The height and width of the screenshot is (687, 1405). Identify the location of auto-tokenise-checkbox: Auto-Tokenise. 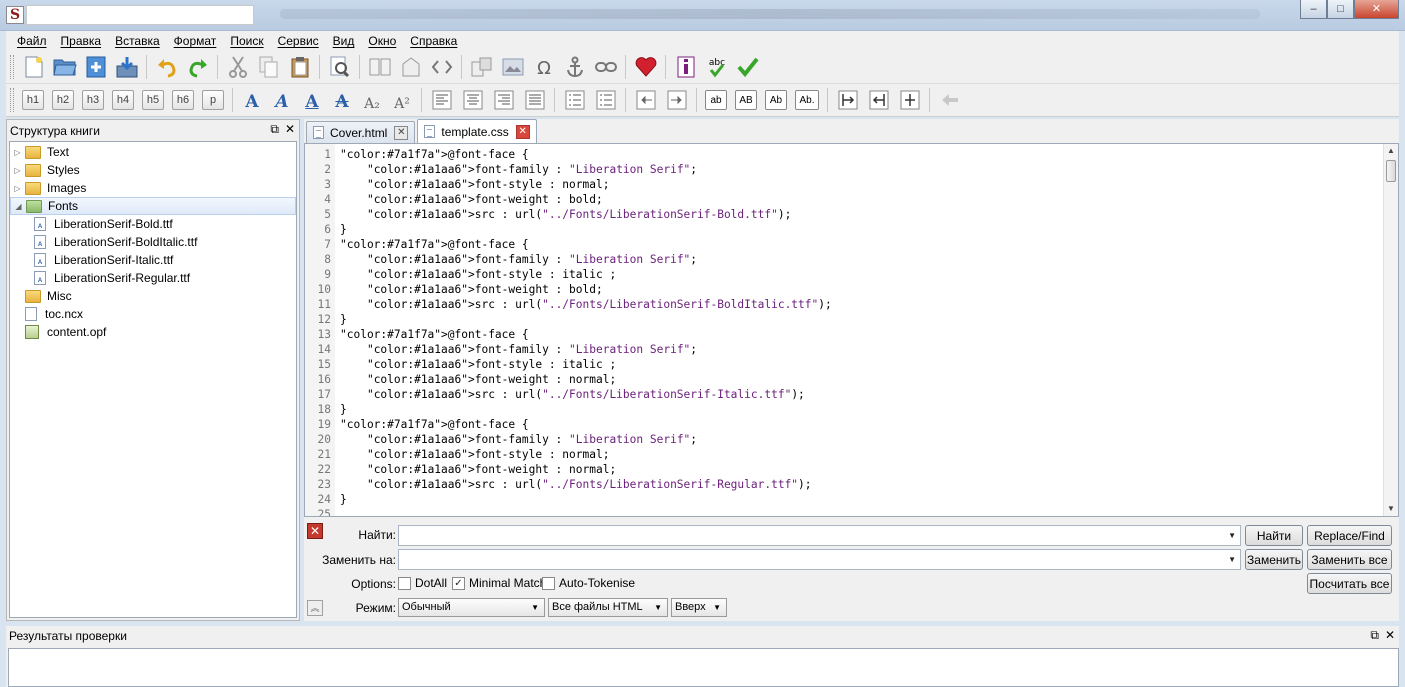
(588, 583).